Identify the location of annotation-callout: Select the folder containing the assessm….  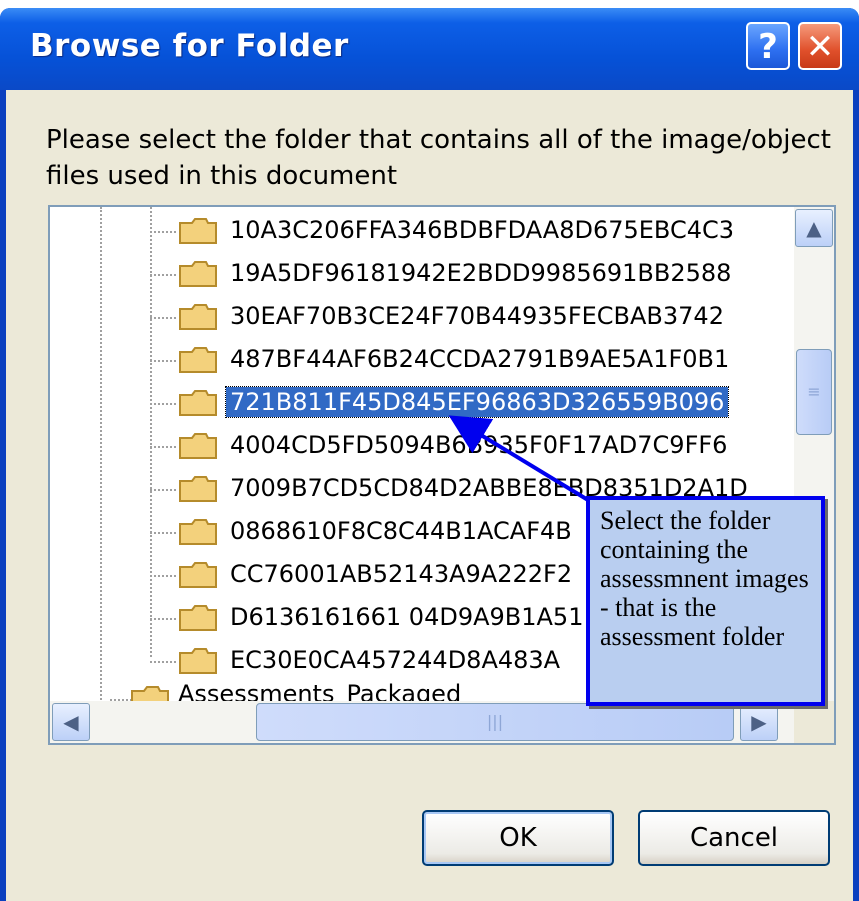
(705, 601).